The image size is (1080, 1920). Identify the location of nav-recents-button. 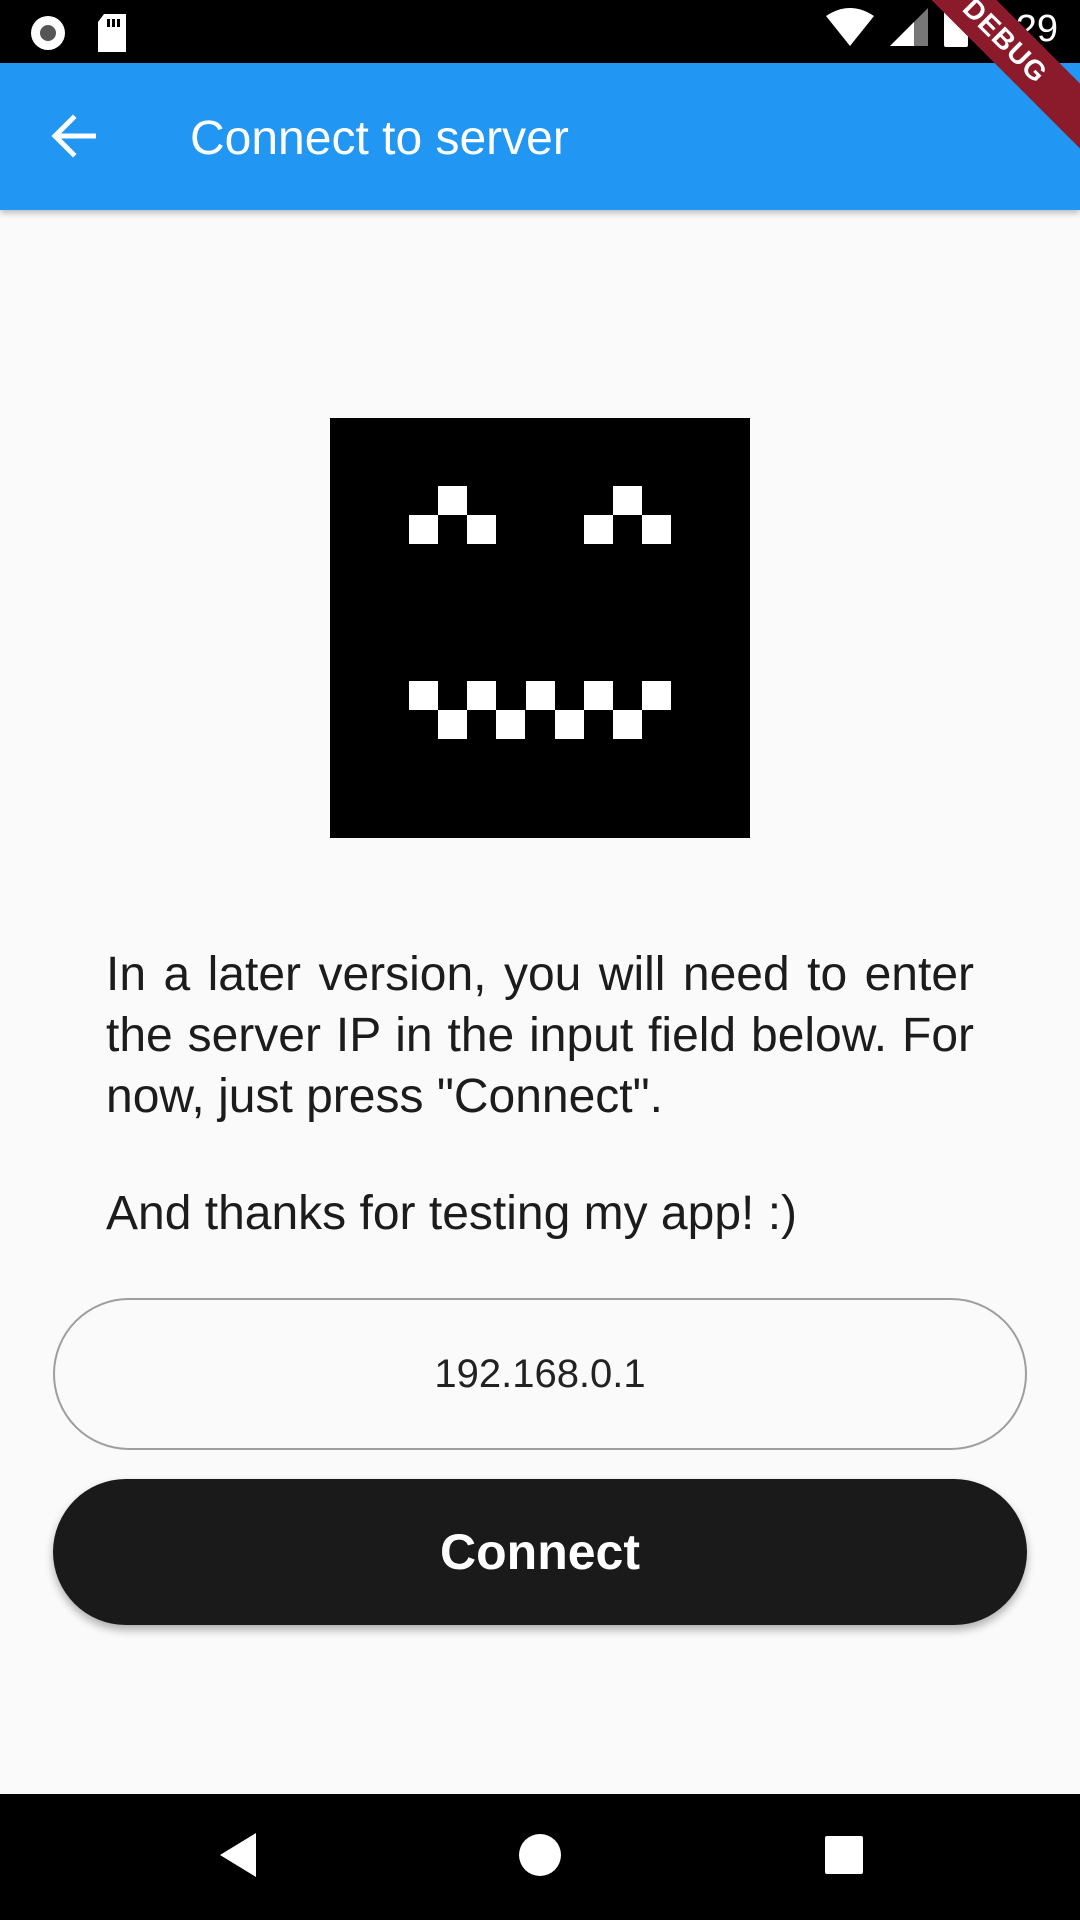
(844, 1857).